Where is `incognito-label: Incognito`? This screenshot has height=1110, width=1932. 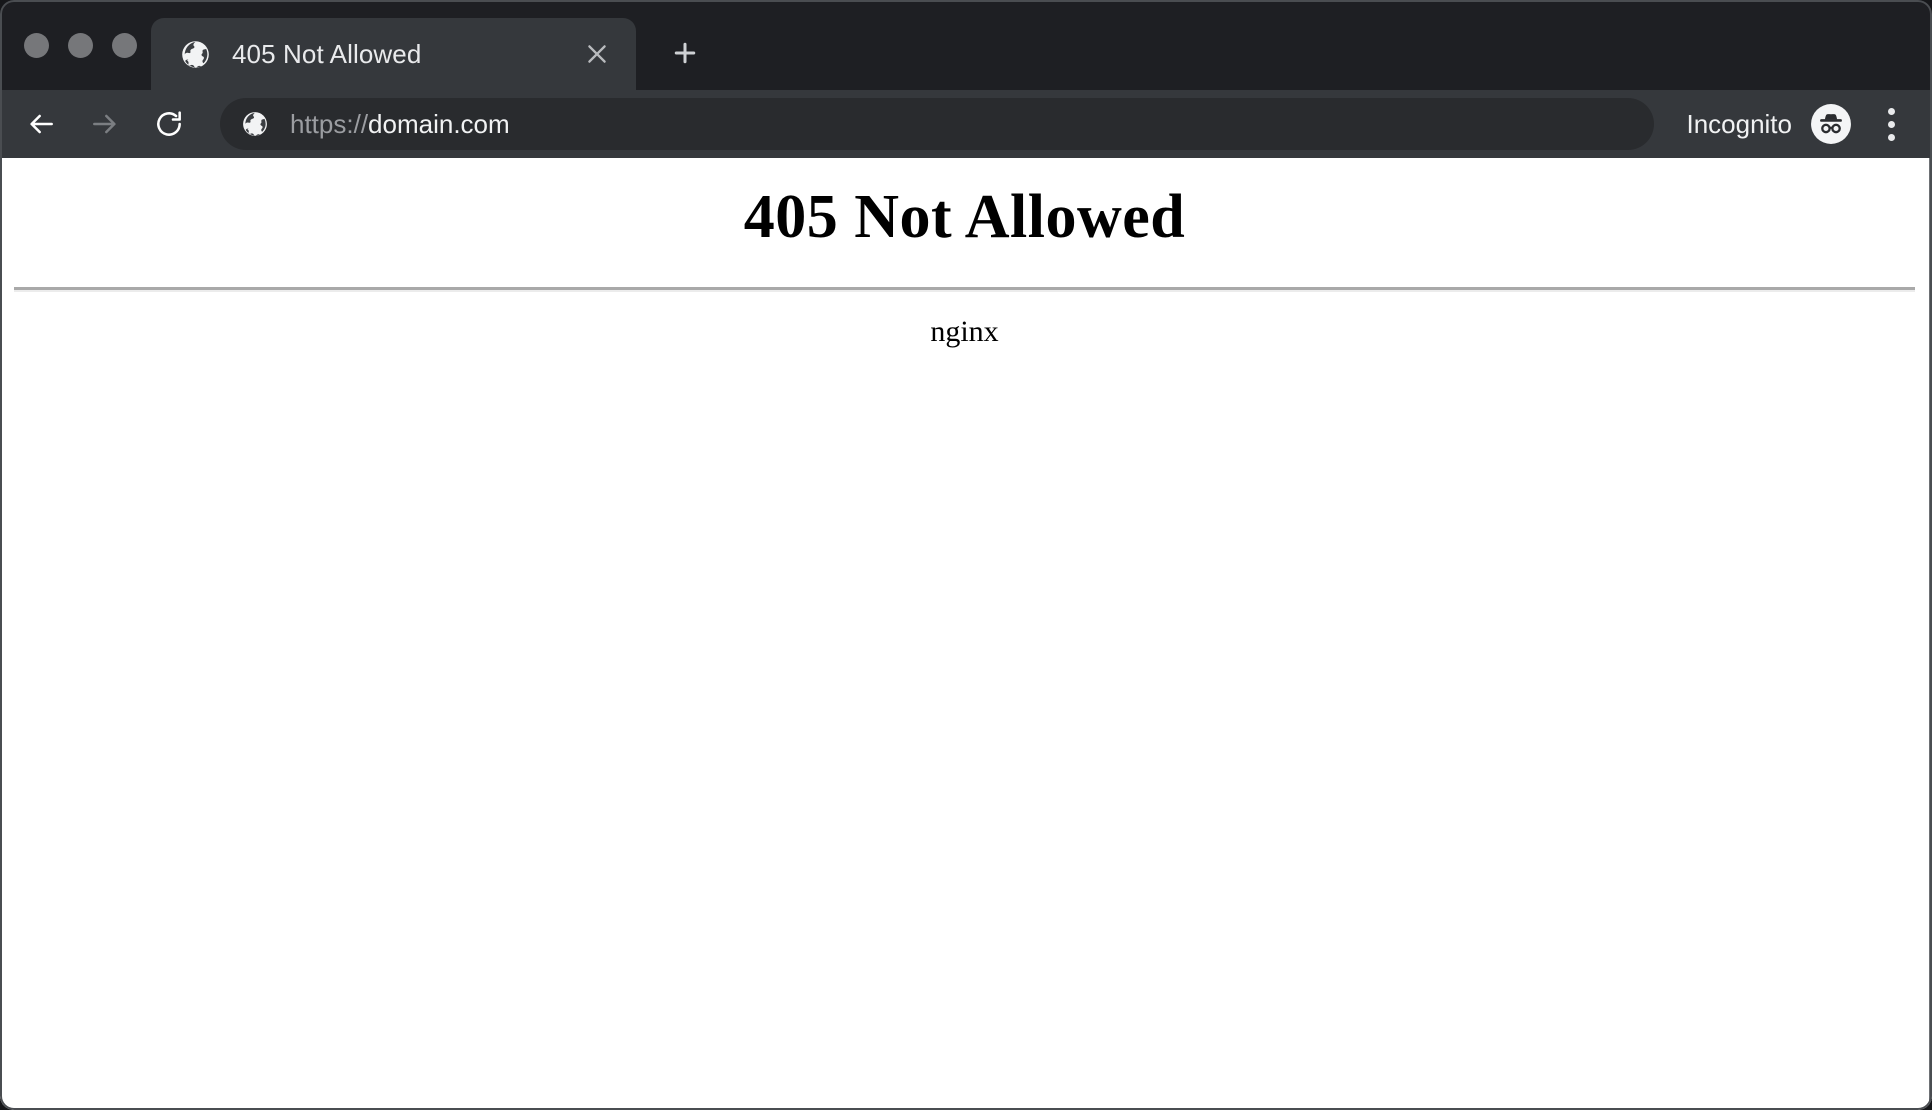
incognito-label: Incognito is located at coordinates (1739, 123).